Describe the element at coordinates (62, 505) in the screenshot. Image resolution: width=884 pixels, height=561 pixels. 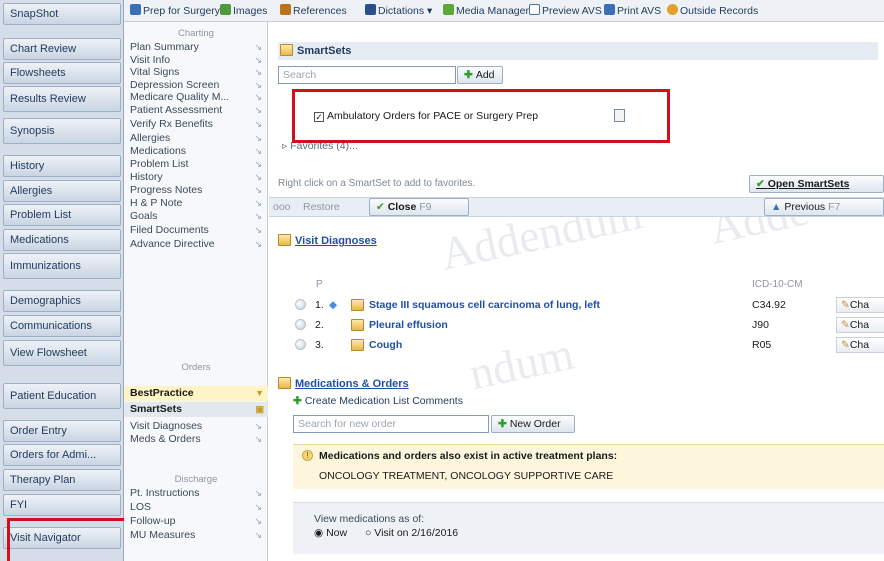
I see `nav-fyi: FYI` at that location.